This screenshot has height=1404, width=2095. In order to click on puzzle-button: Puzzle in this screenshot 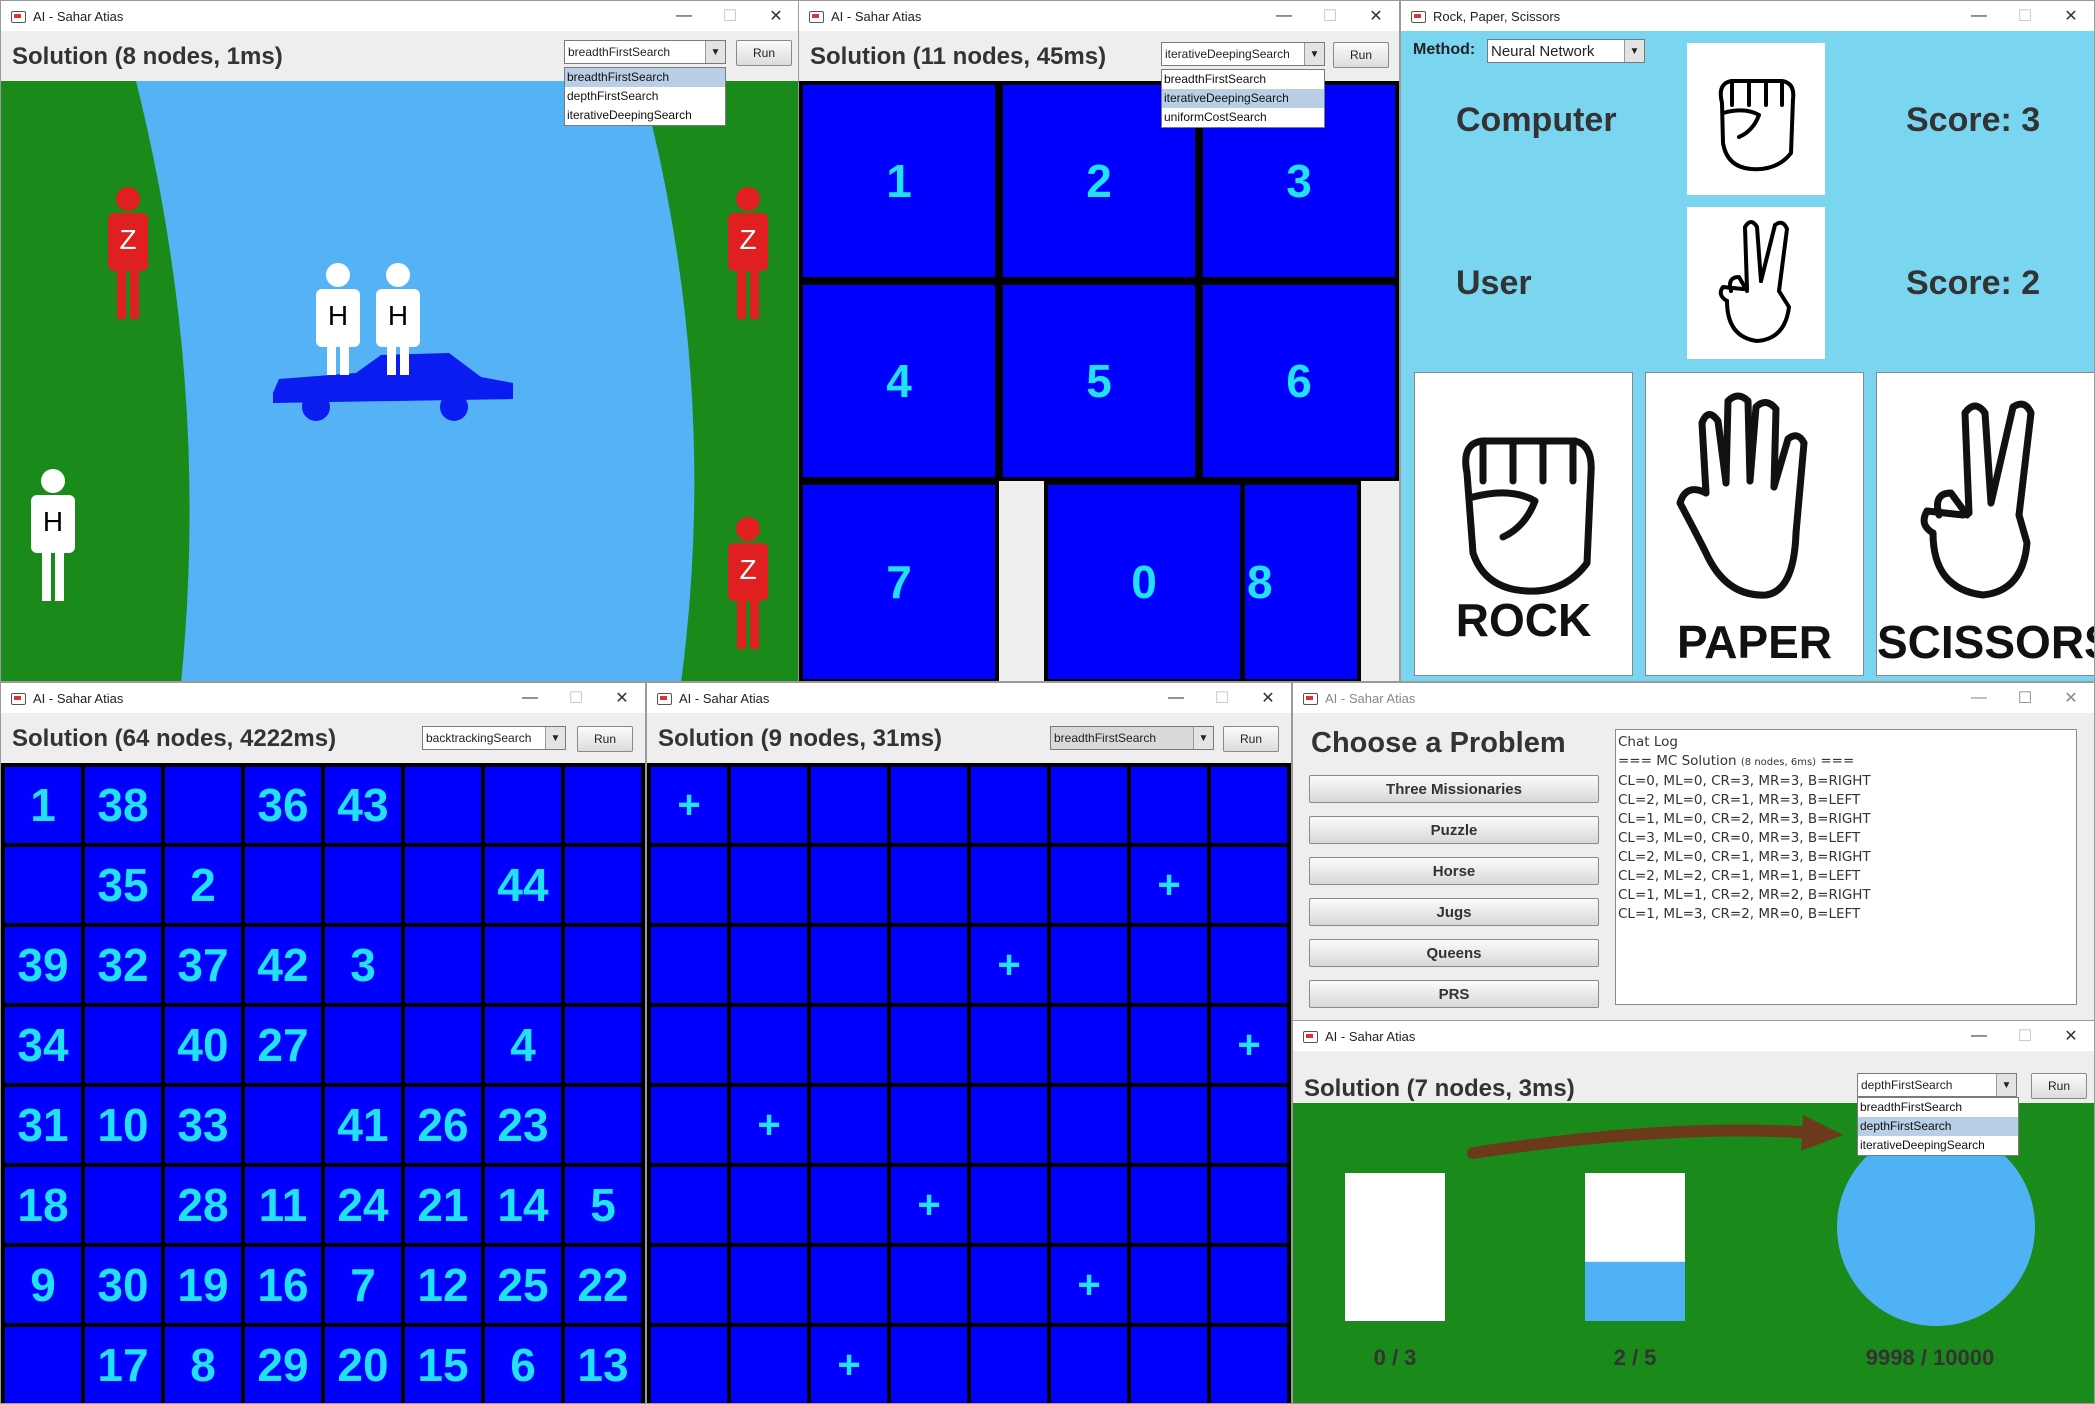, I will do `click(1454, 830)`.